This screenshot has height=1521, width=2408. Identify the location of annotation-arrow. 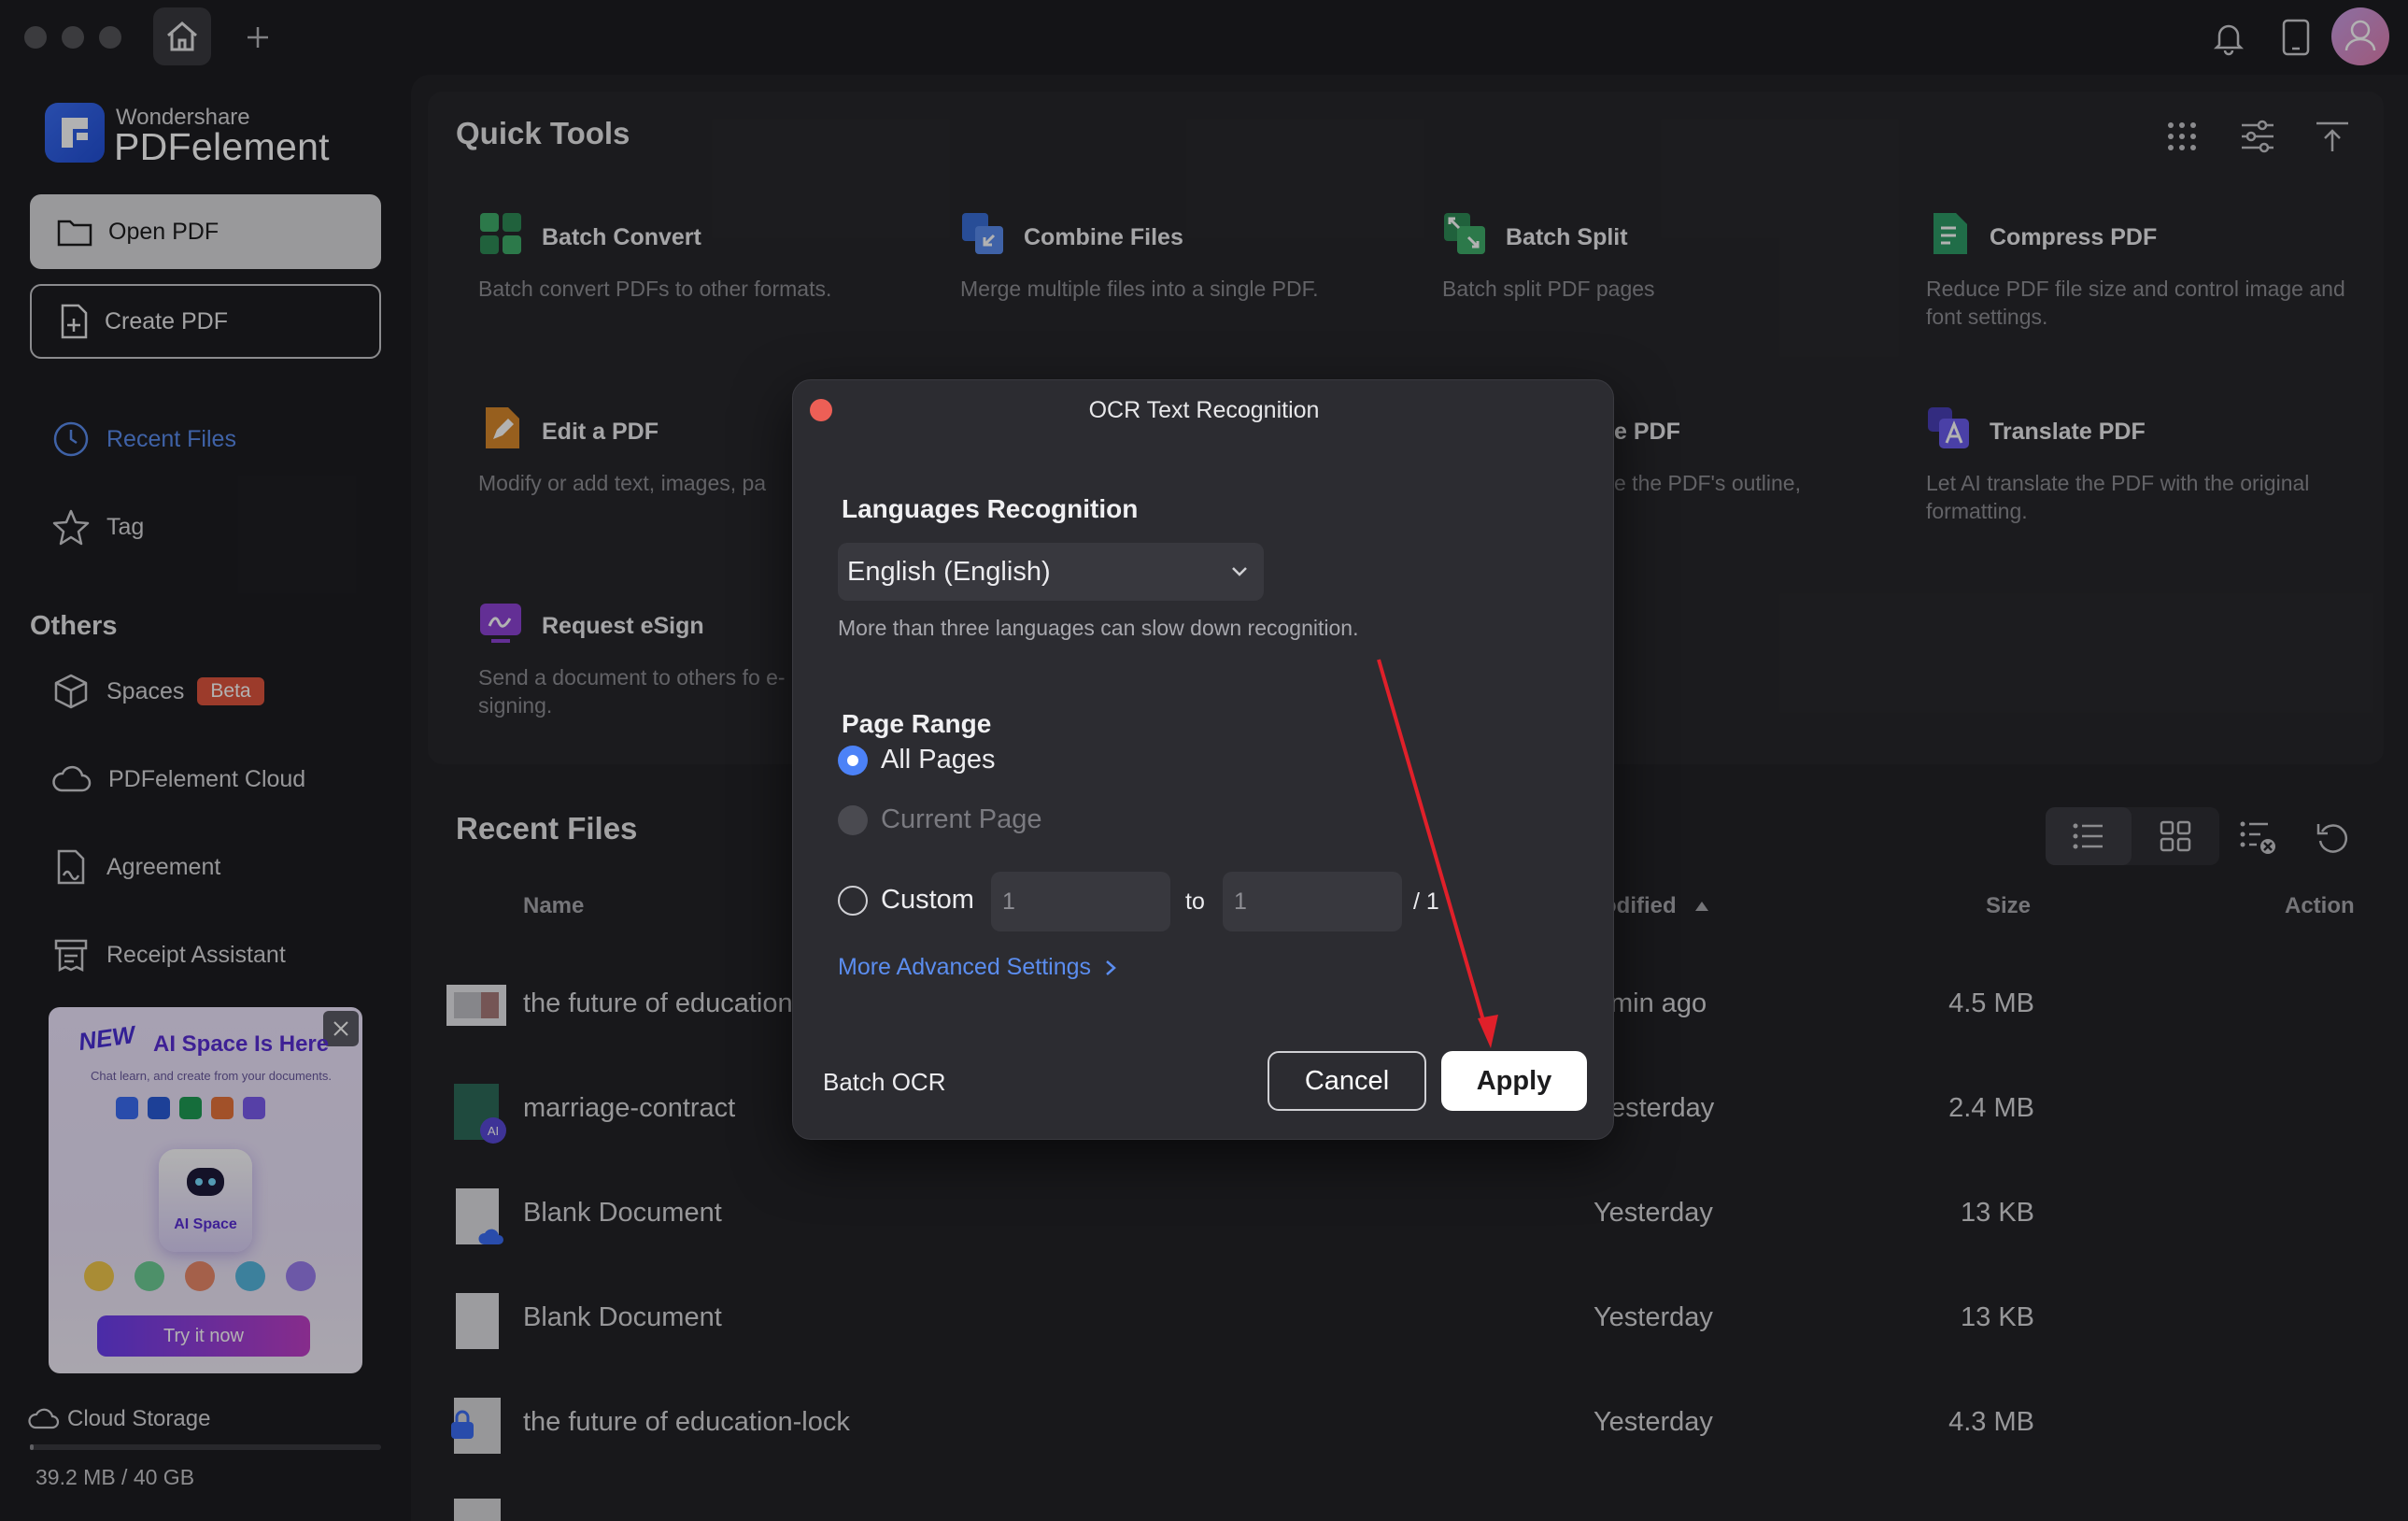
(1437, 853).